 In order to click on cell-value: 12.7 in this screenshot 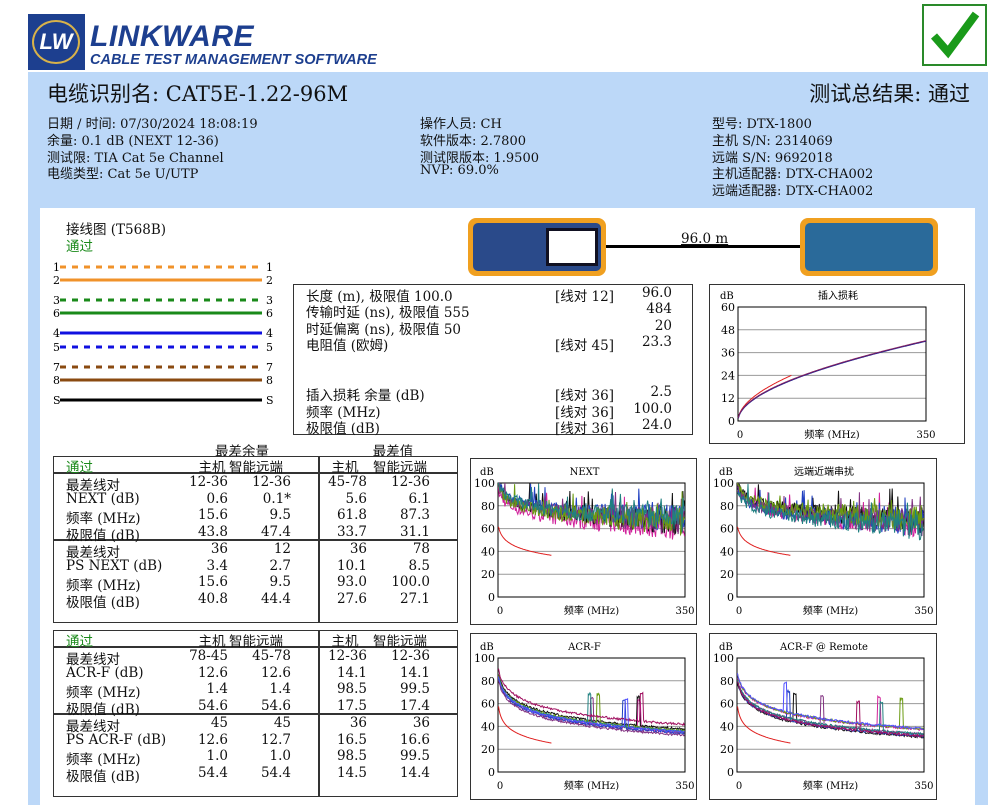, I will do `click(275, 739)`.